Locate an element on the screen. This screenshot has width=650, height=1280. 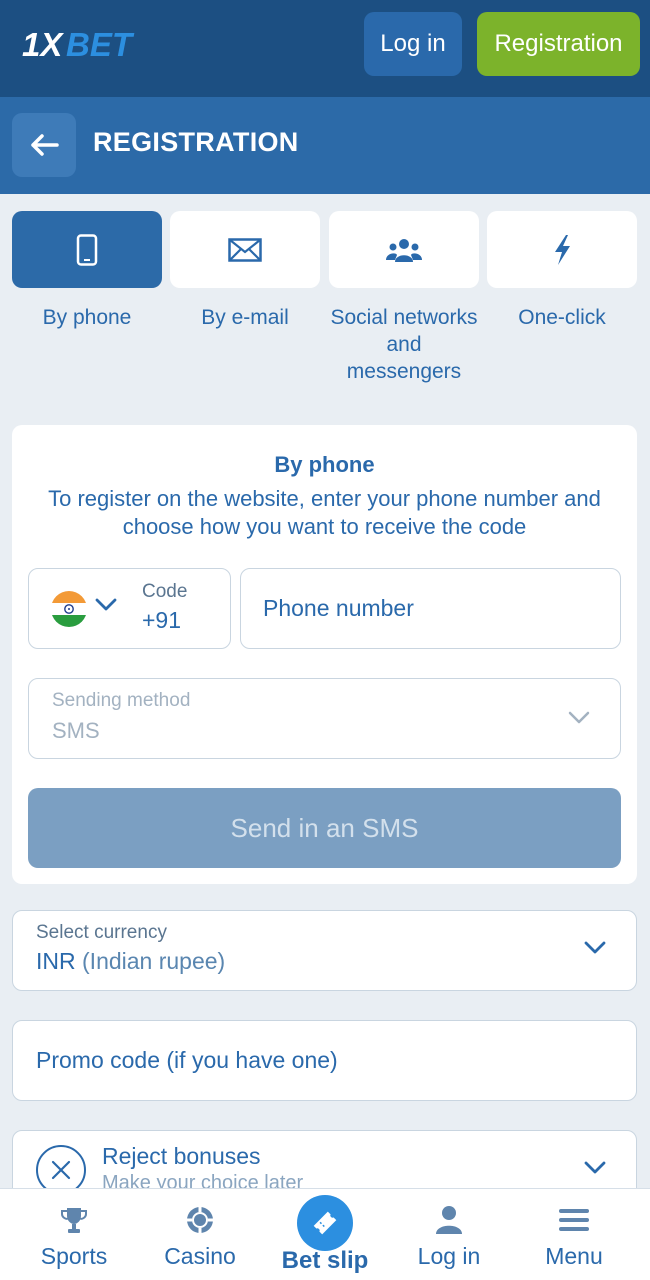
nav-casino-label: Casino is located at coordinates (200, 1256).